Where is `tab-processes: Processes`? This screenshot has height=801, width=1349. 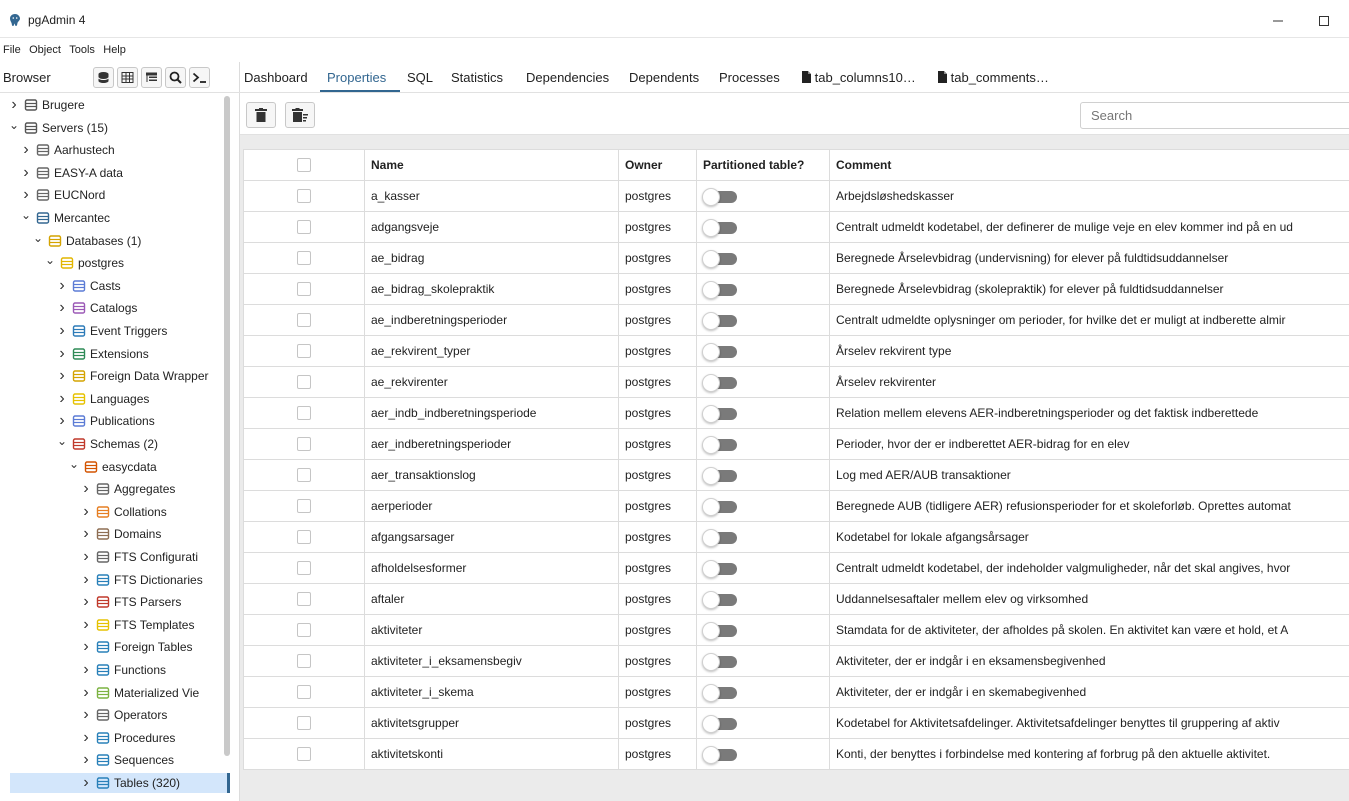 tab-processes: Processes is located at coordinates (749, 77).